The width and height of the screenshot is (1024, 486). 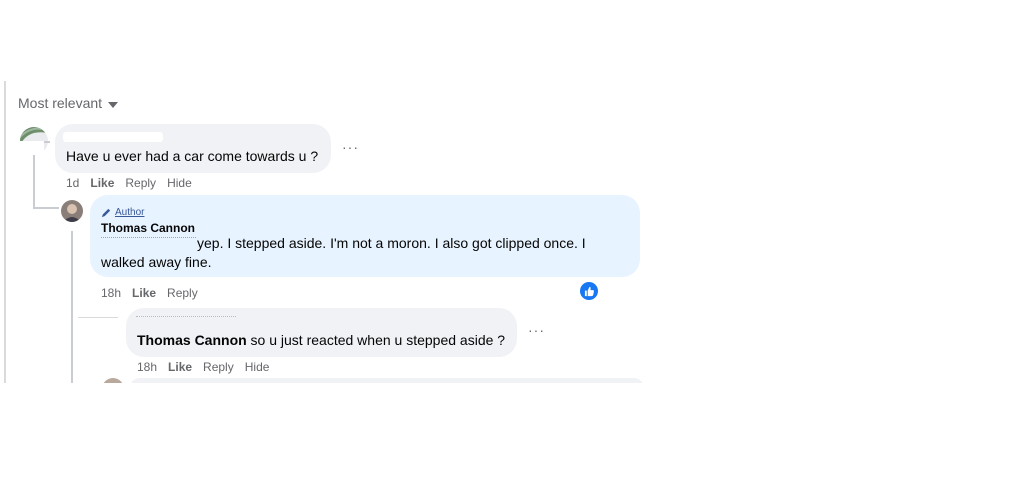 I want to click on thumbs-up-icon, so click(x=589, y=291).